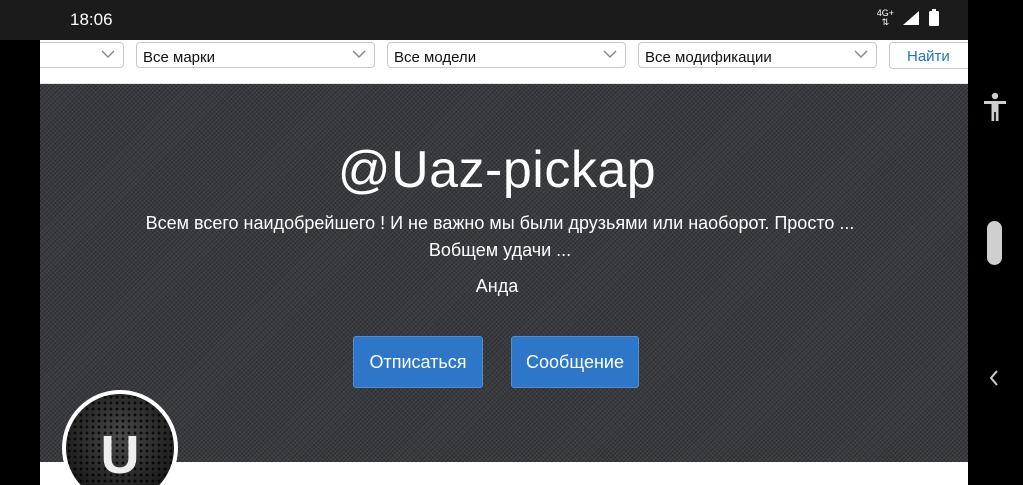 The image size is (1023, 485). What do you see at coordinates (255, 55) in the screenshot?
I see `brand-select: Все марки` at bounding box center [255, 55].